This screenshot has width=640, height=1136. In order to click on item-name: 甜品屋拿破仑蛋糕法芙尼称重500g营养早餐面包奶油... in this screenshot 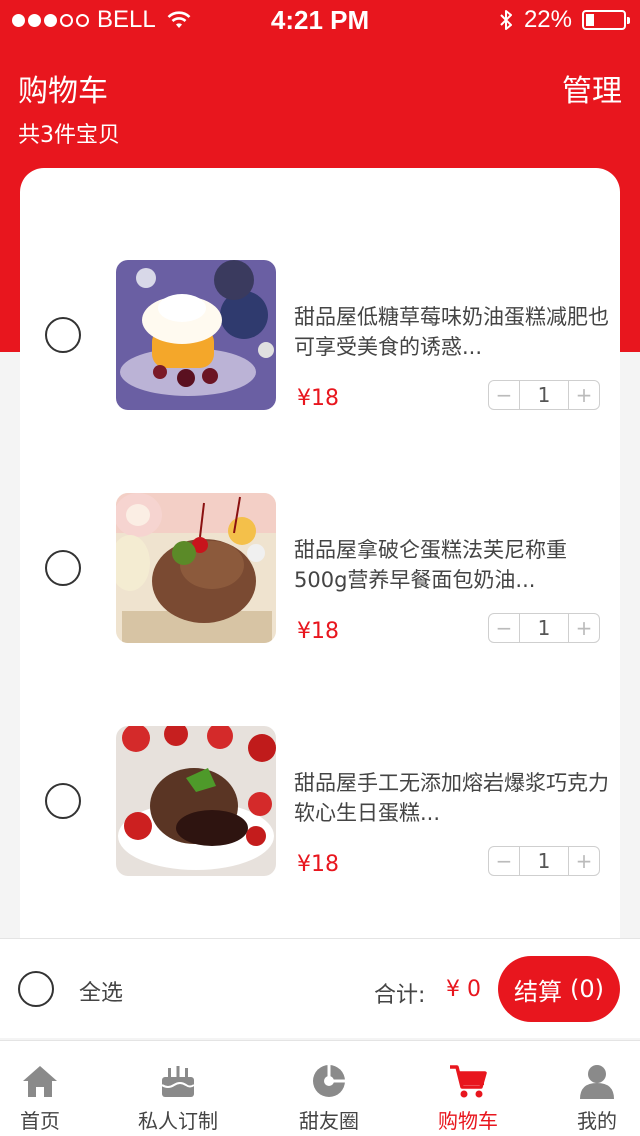, I will do `click(454, 565)`.